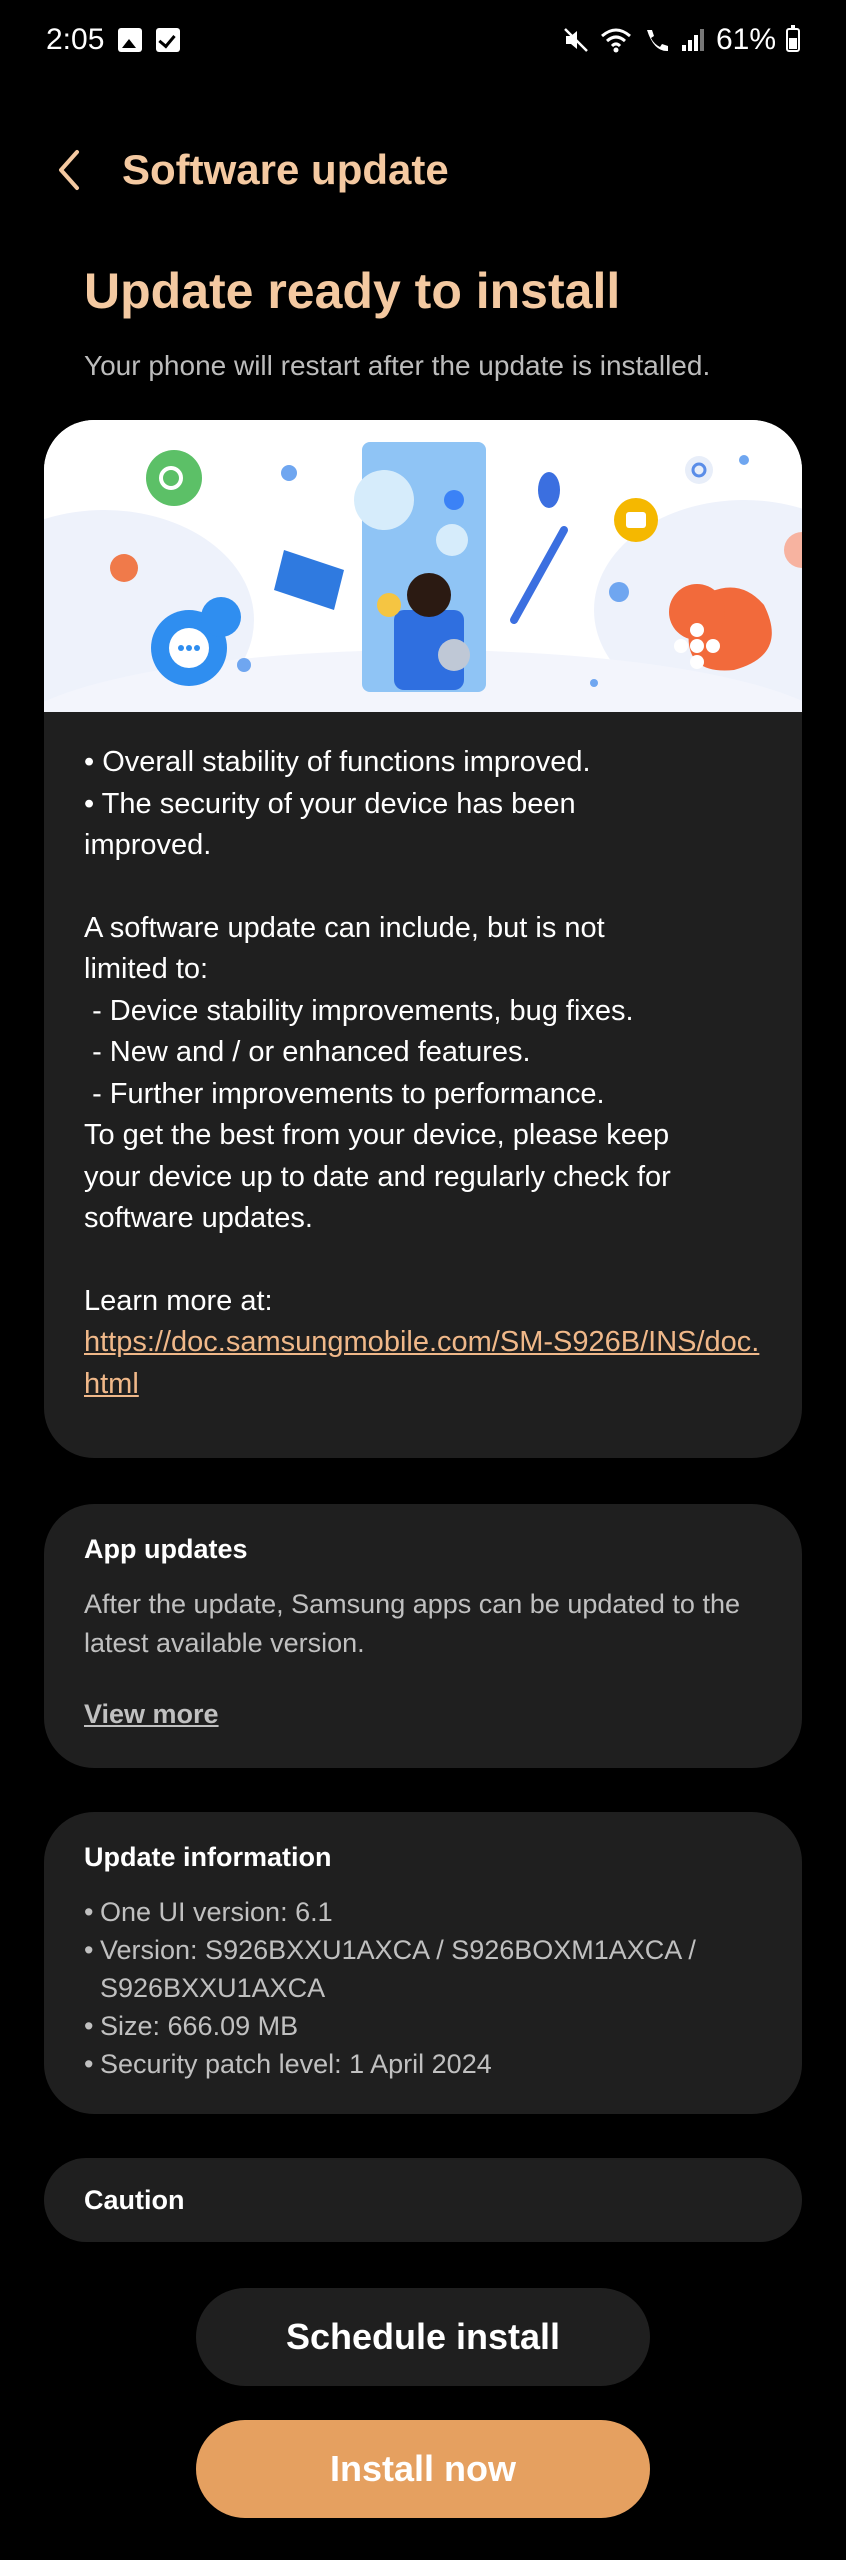  I want to click on signal-icon, so click(692, 40).